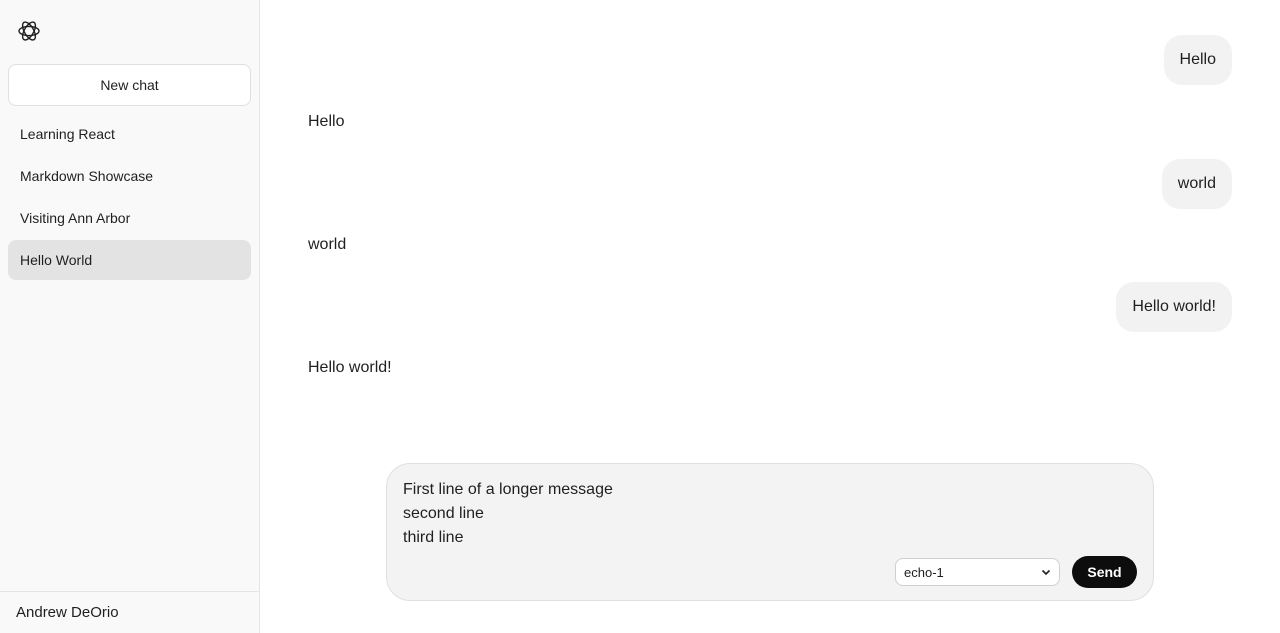 The height and width of the screenshot is (633, 1280). What do you see at coordinates (129, 260) in the screenshot?
I see `sidebar-item-hello-world: Hello World` at bounding box center [129, 260].